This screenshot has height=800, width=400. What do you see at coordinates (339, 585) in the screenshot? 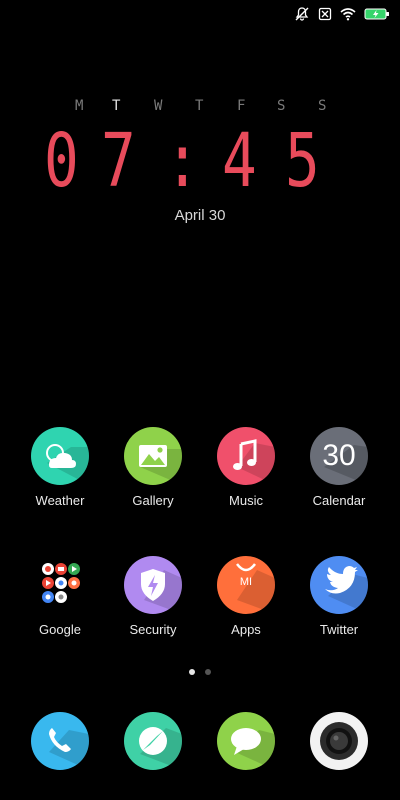
I see `twitter-icon` at bounding box center [339, 585].